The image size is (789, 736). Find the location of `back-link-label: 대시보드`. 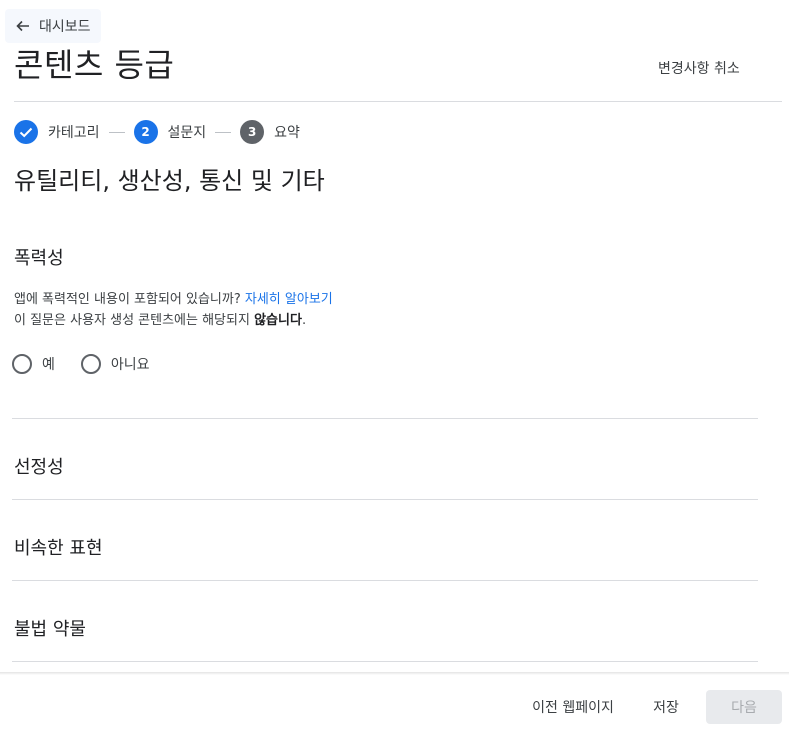

back-link-label: 대시보드 is located at coordinates (65, 27).